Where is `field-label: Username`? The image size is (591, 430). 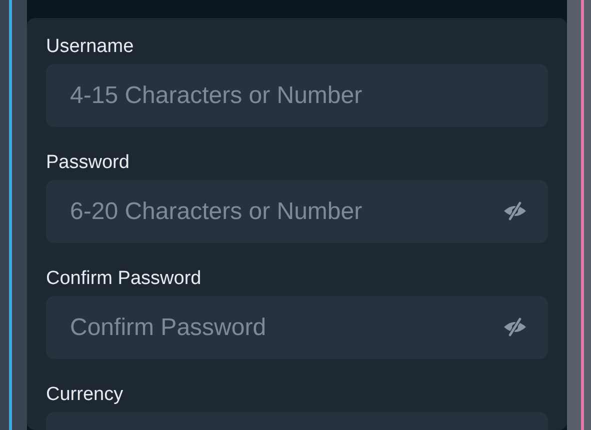
field-label: Username is located at coordinates (90, 47).